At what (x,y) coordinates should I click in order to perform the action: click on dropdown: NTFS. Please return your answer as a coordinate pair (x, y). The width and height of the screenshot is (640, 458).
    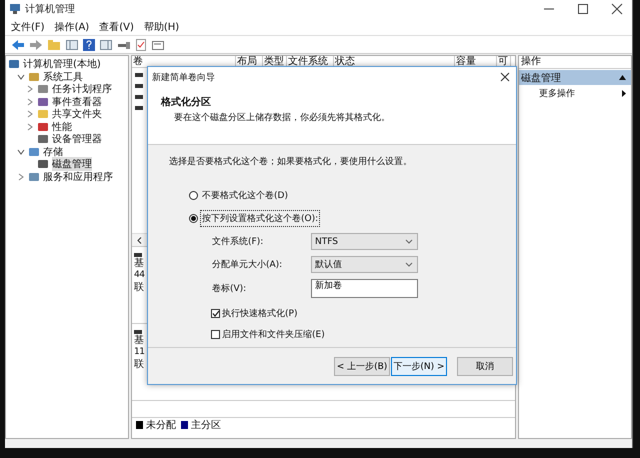
    Looking at the image, I should click on (364, 241).